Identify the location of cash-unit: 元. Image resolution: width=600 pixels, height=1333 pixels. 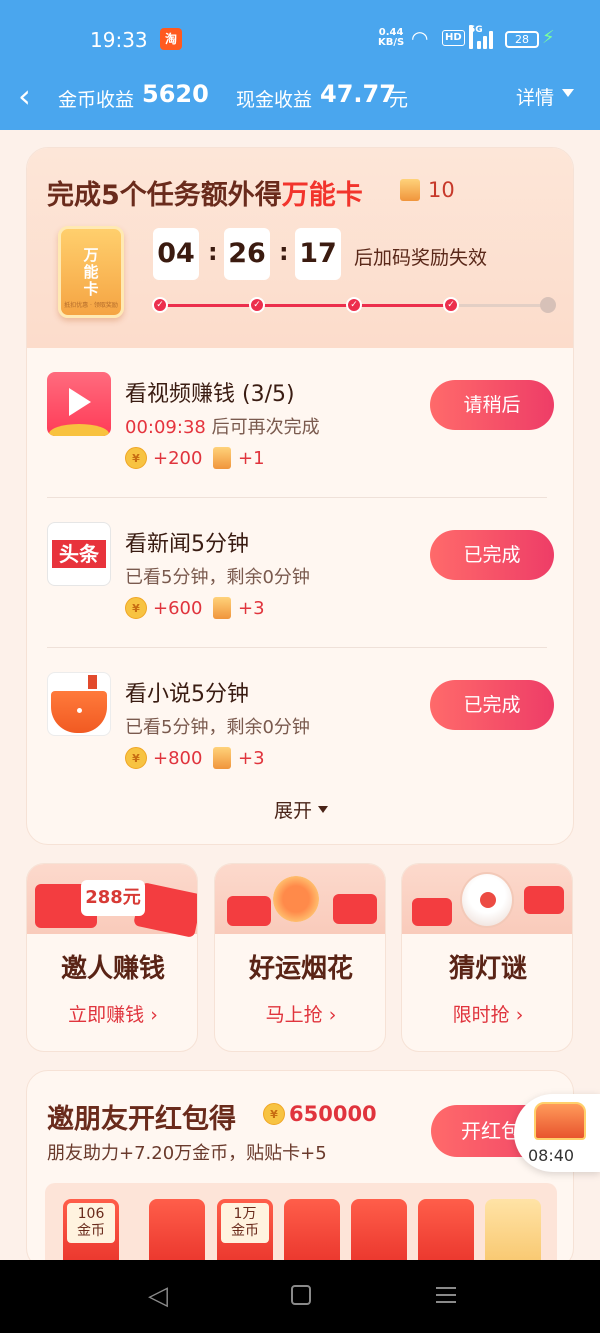
(399, 100).